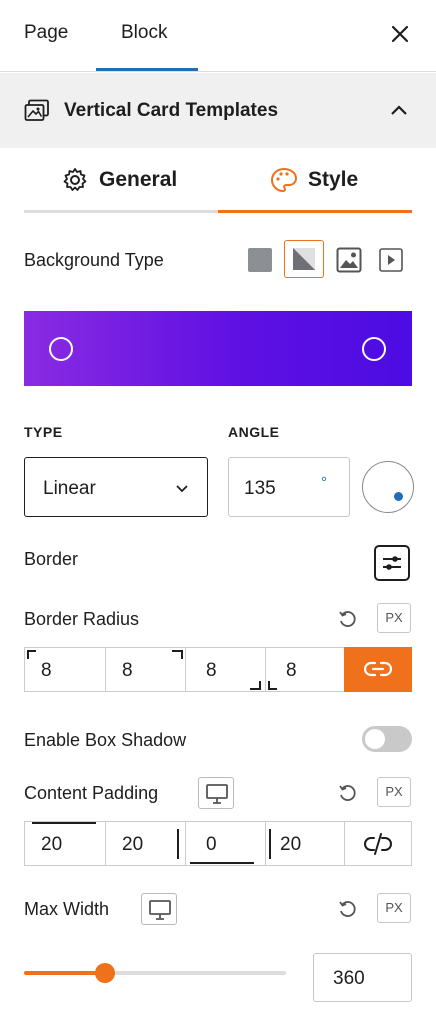 The width and height of the screenshot is (436, 1024). I want to click on tab-page: Page, so click(46, 33).